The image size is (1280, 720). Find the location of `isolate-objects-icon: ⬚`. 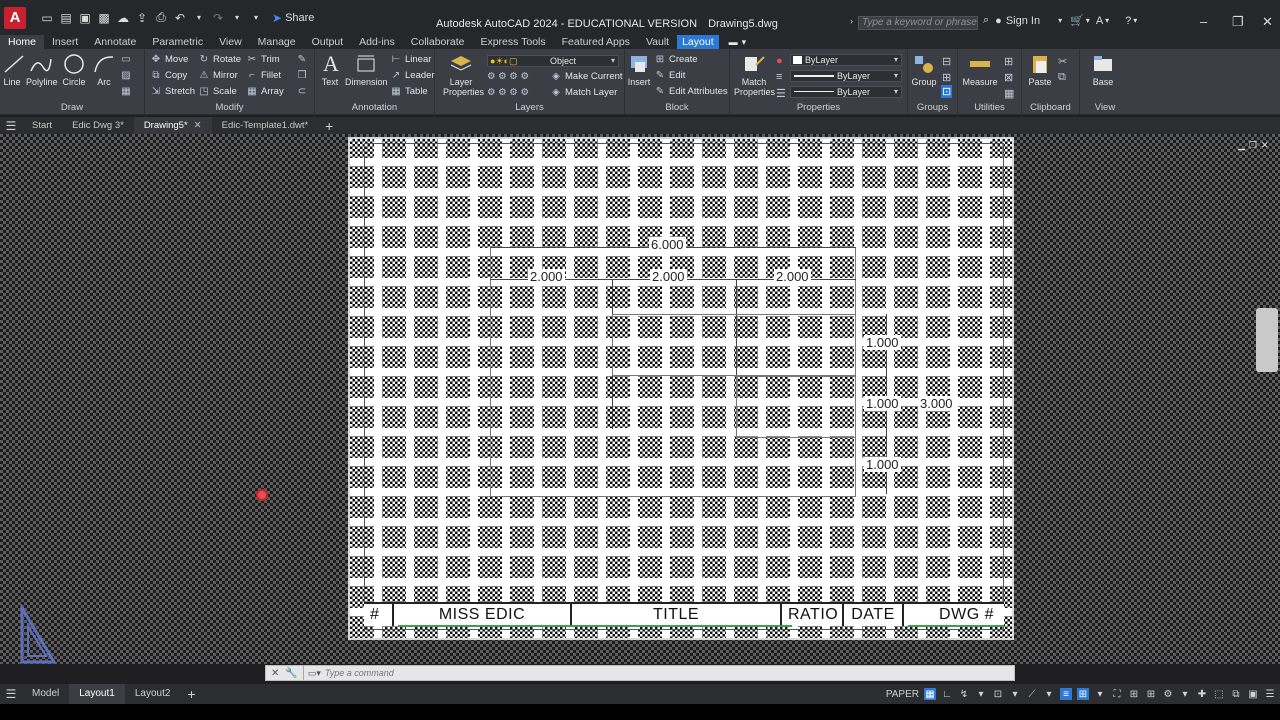

isolate-objects-icon: ⬚ is located at coordinates (1219, 694).